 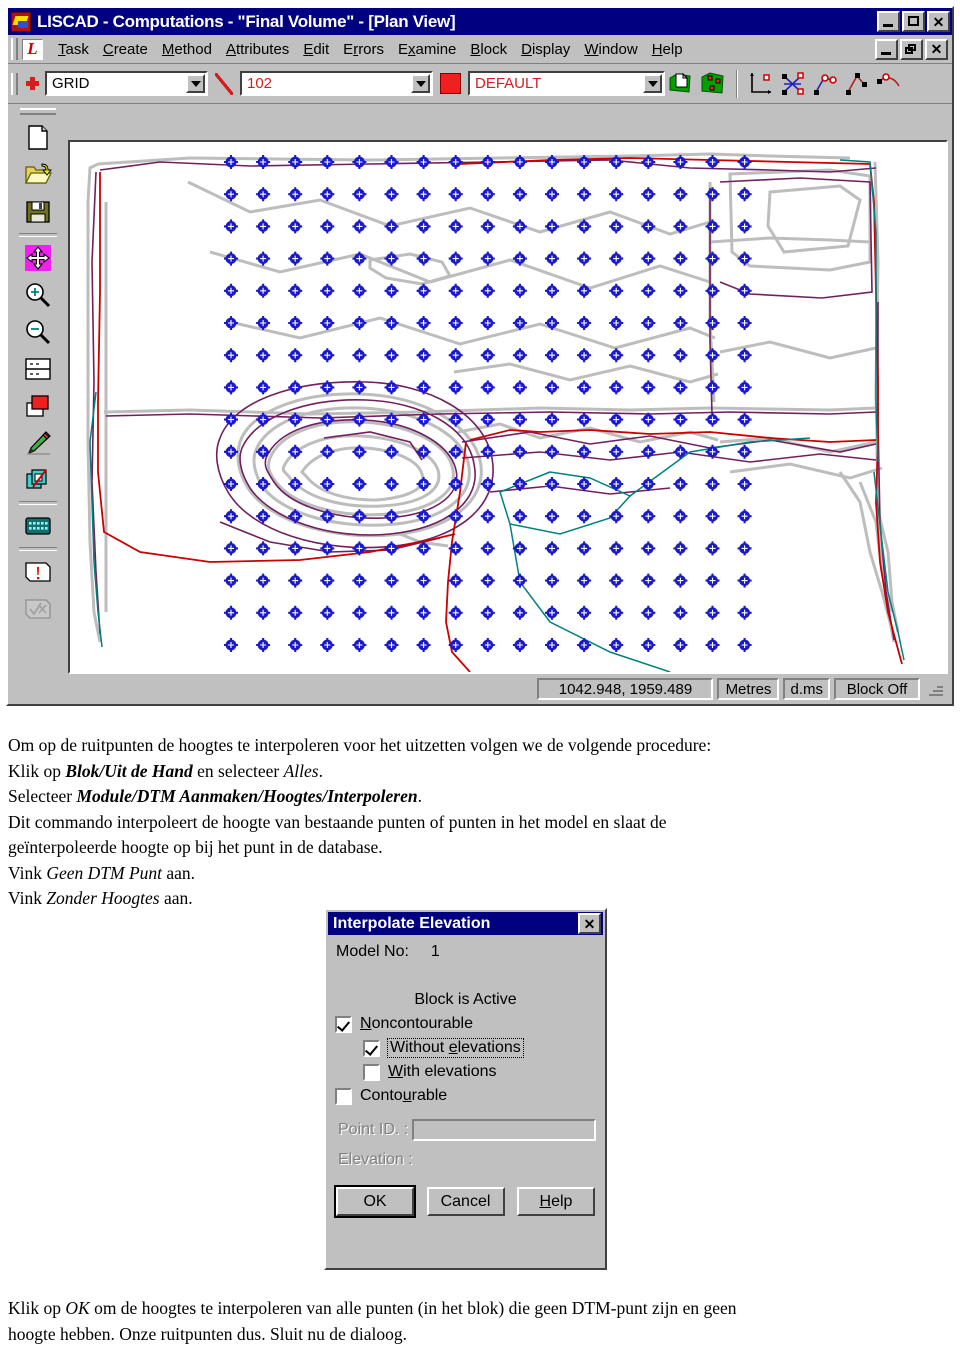 What do you see at coordinates (427, 49) in the screenshot?
I see `menu-item-examine: Examine` at bounding box center [427, 49].